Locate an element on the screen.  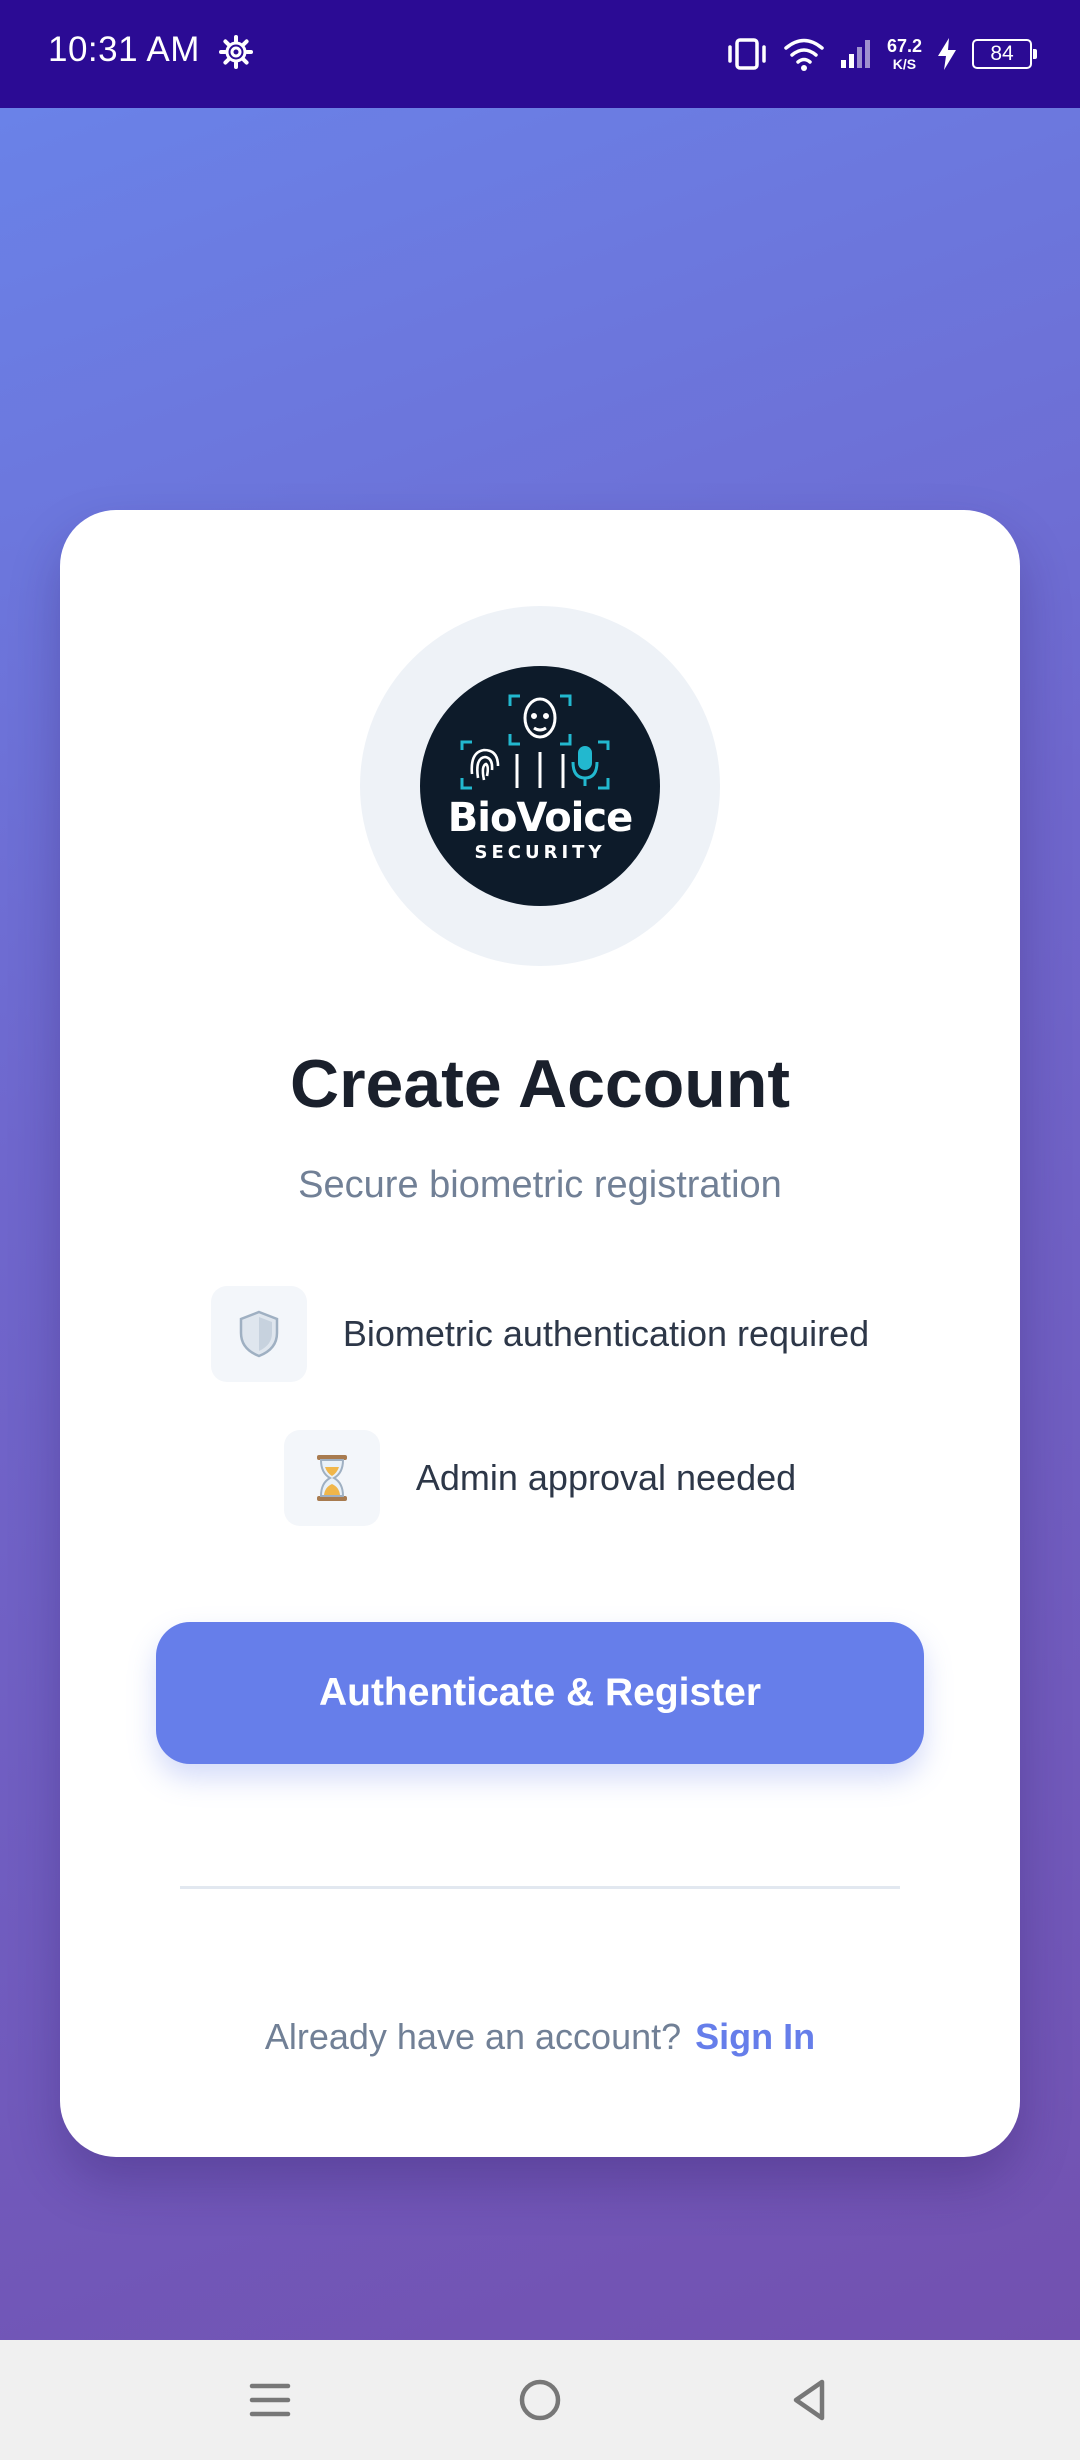
feature-label: Biometric authentication required is located at coordinates (606, 1333).